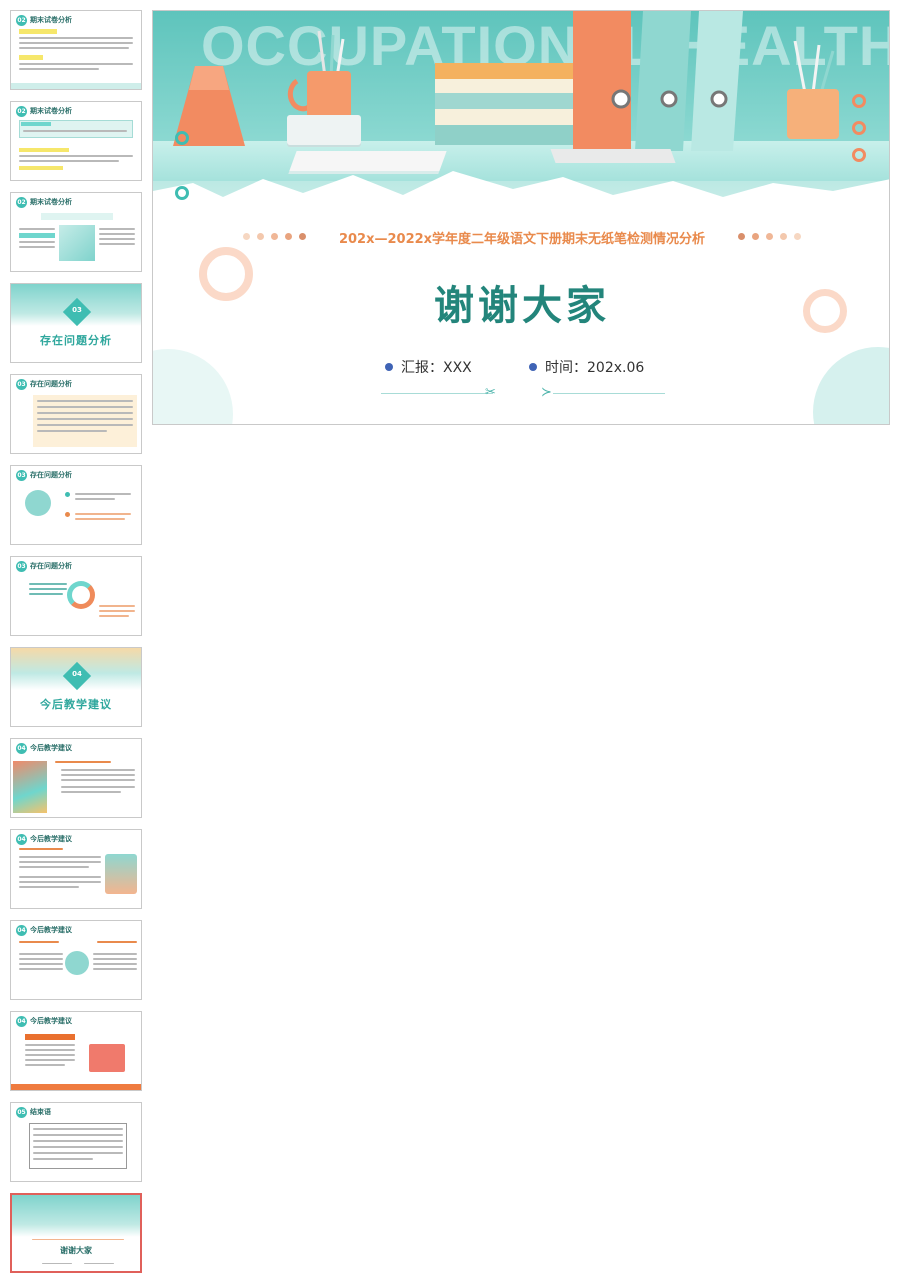  I want to click on slide-thumbnail-14: 谢谢大家, so click(76, 1233).